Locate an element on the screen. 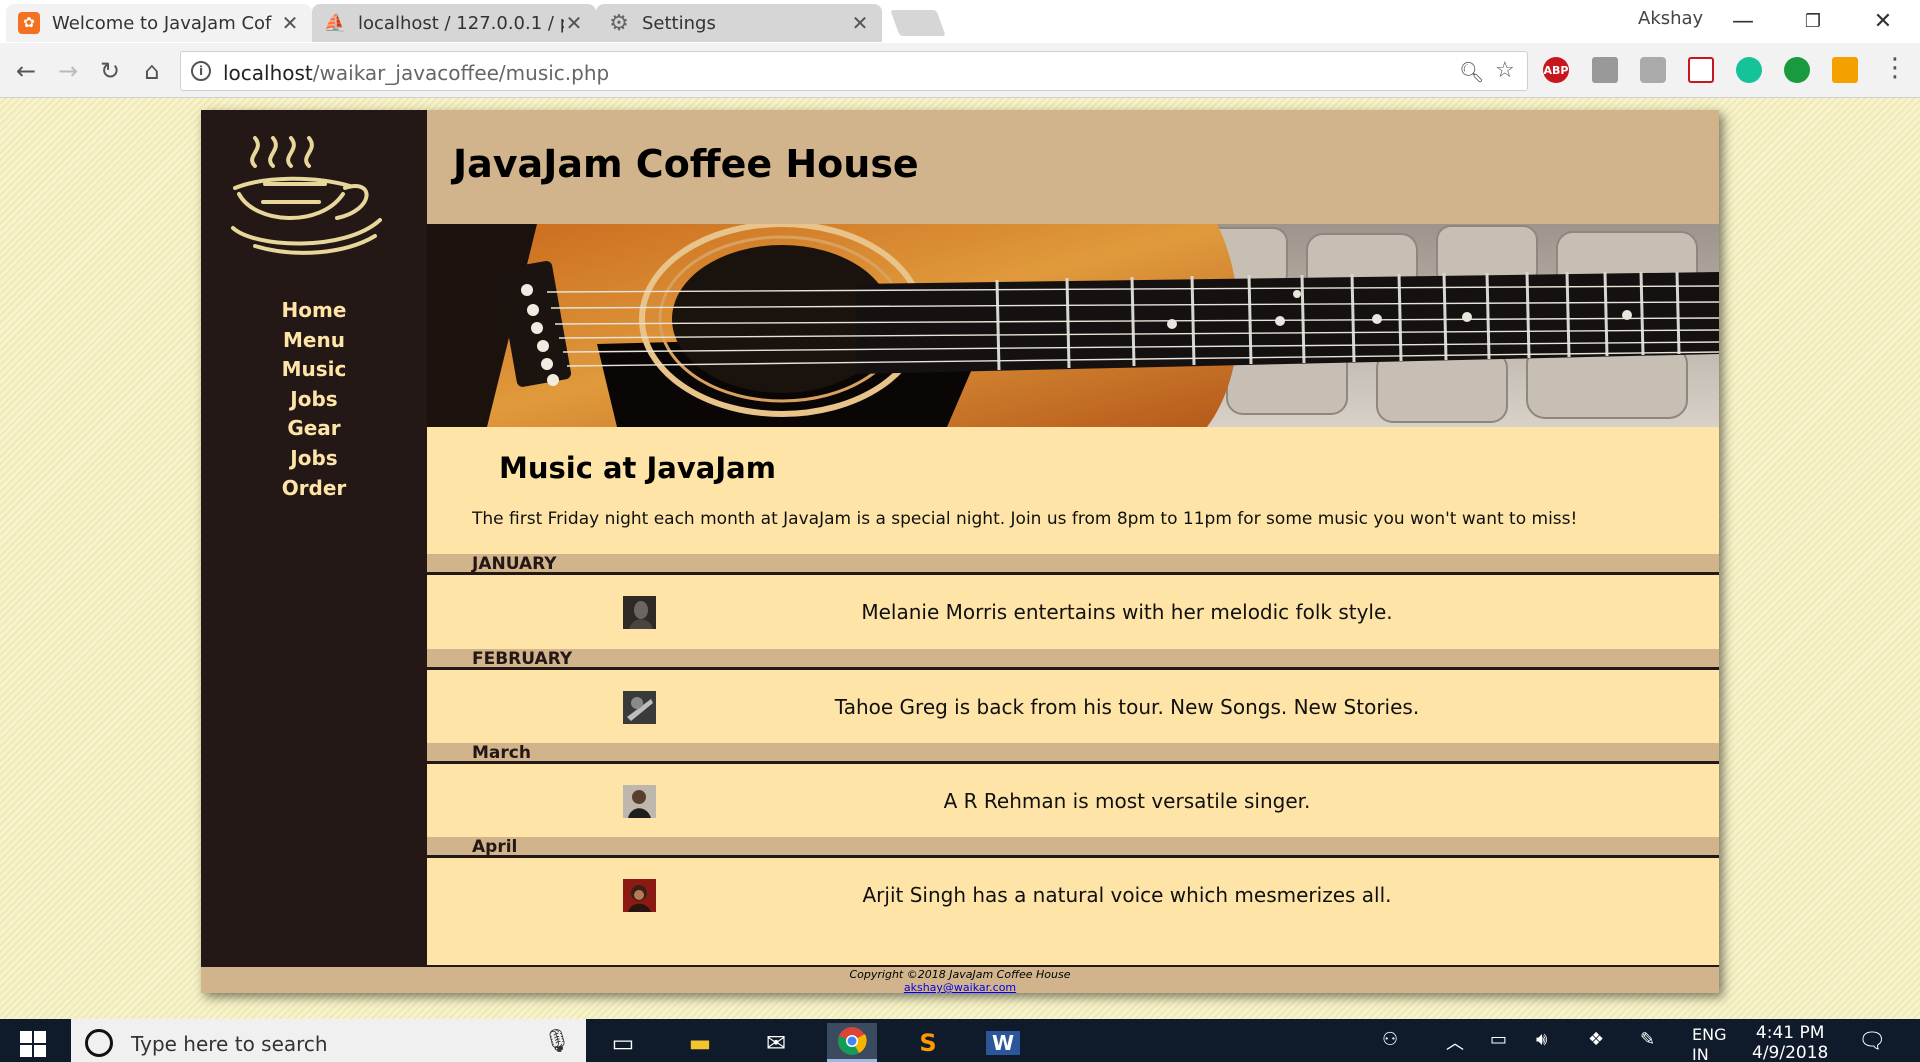 The height and width of the screenshot is (1062, 1920). language-indicator: ENG IN is located at coordinates (1709, 1043).